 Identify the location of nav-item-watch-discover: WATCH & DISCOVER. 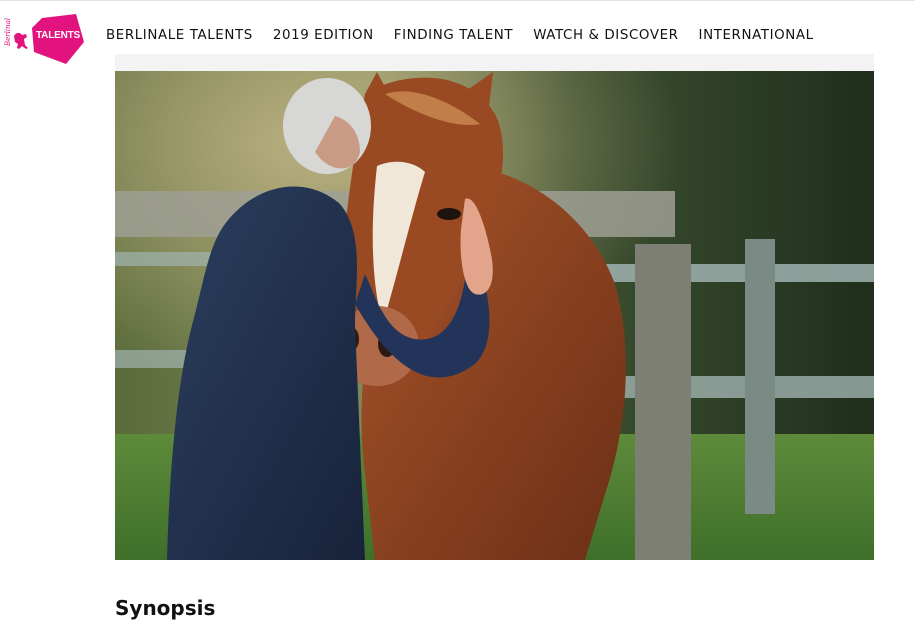
(605, 36).